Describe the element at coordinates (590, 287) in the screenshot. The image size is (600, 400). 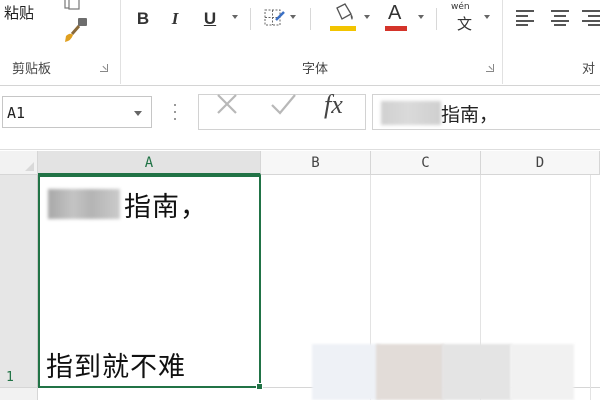
I see `column-gridline` at that location.